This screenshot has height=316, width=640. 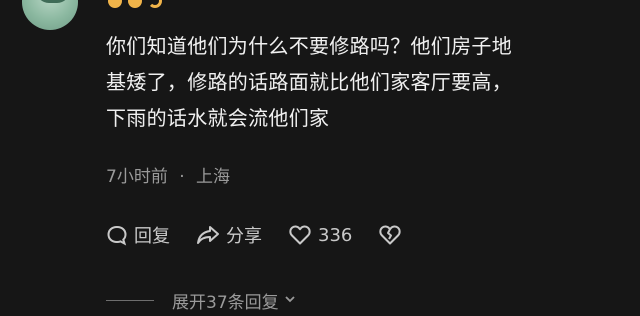 What do you see at coordinates (53, 1) in the screenshot?
I see `avatar-smile` at bounding box center [53, 1].